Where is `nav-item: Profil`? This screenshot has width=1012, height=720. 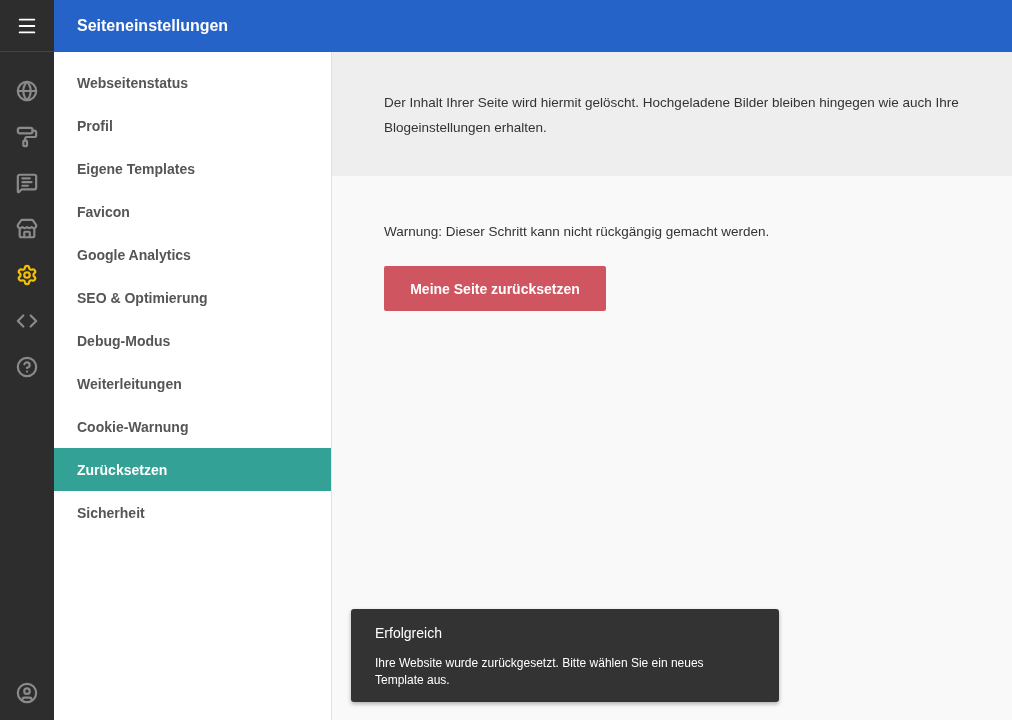 nav-item: Profil is located at coordinates (192, 125).